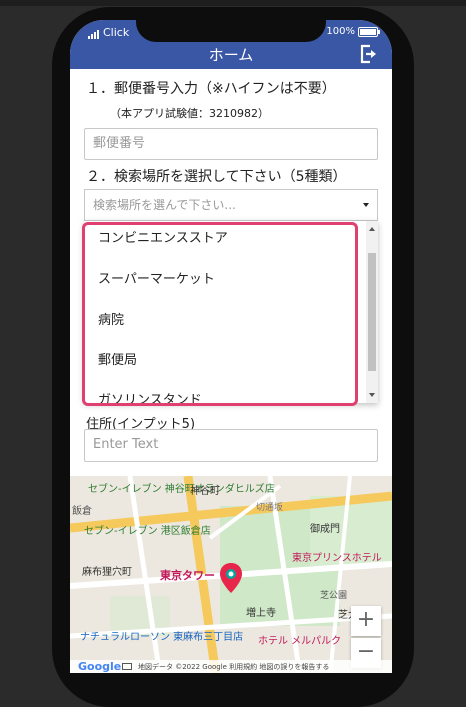 The image size is (466, 707). Describe the element at coordinates (233, 667) in the screenshot. I see `map-attribution: 地図データ ©2022 Google 利用規約 地図の誤りを報告する` at that location.